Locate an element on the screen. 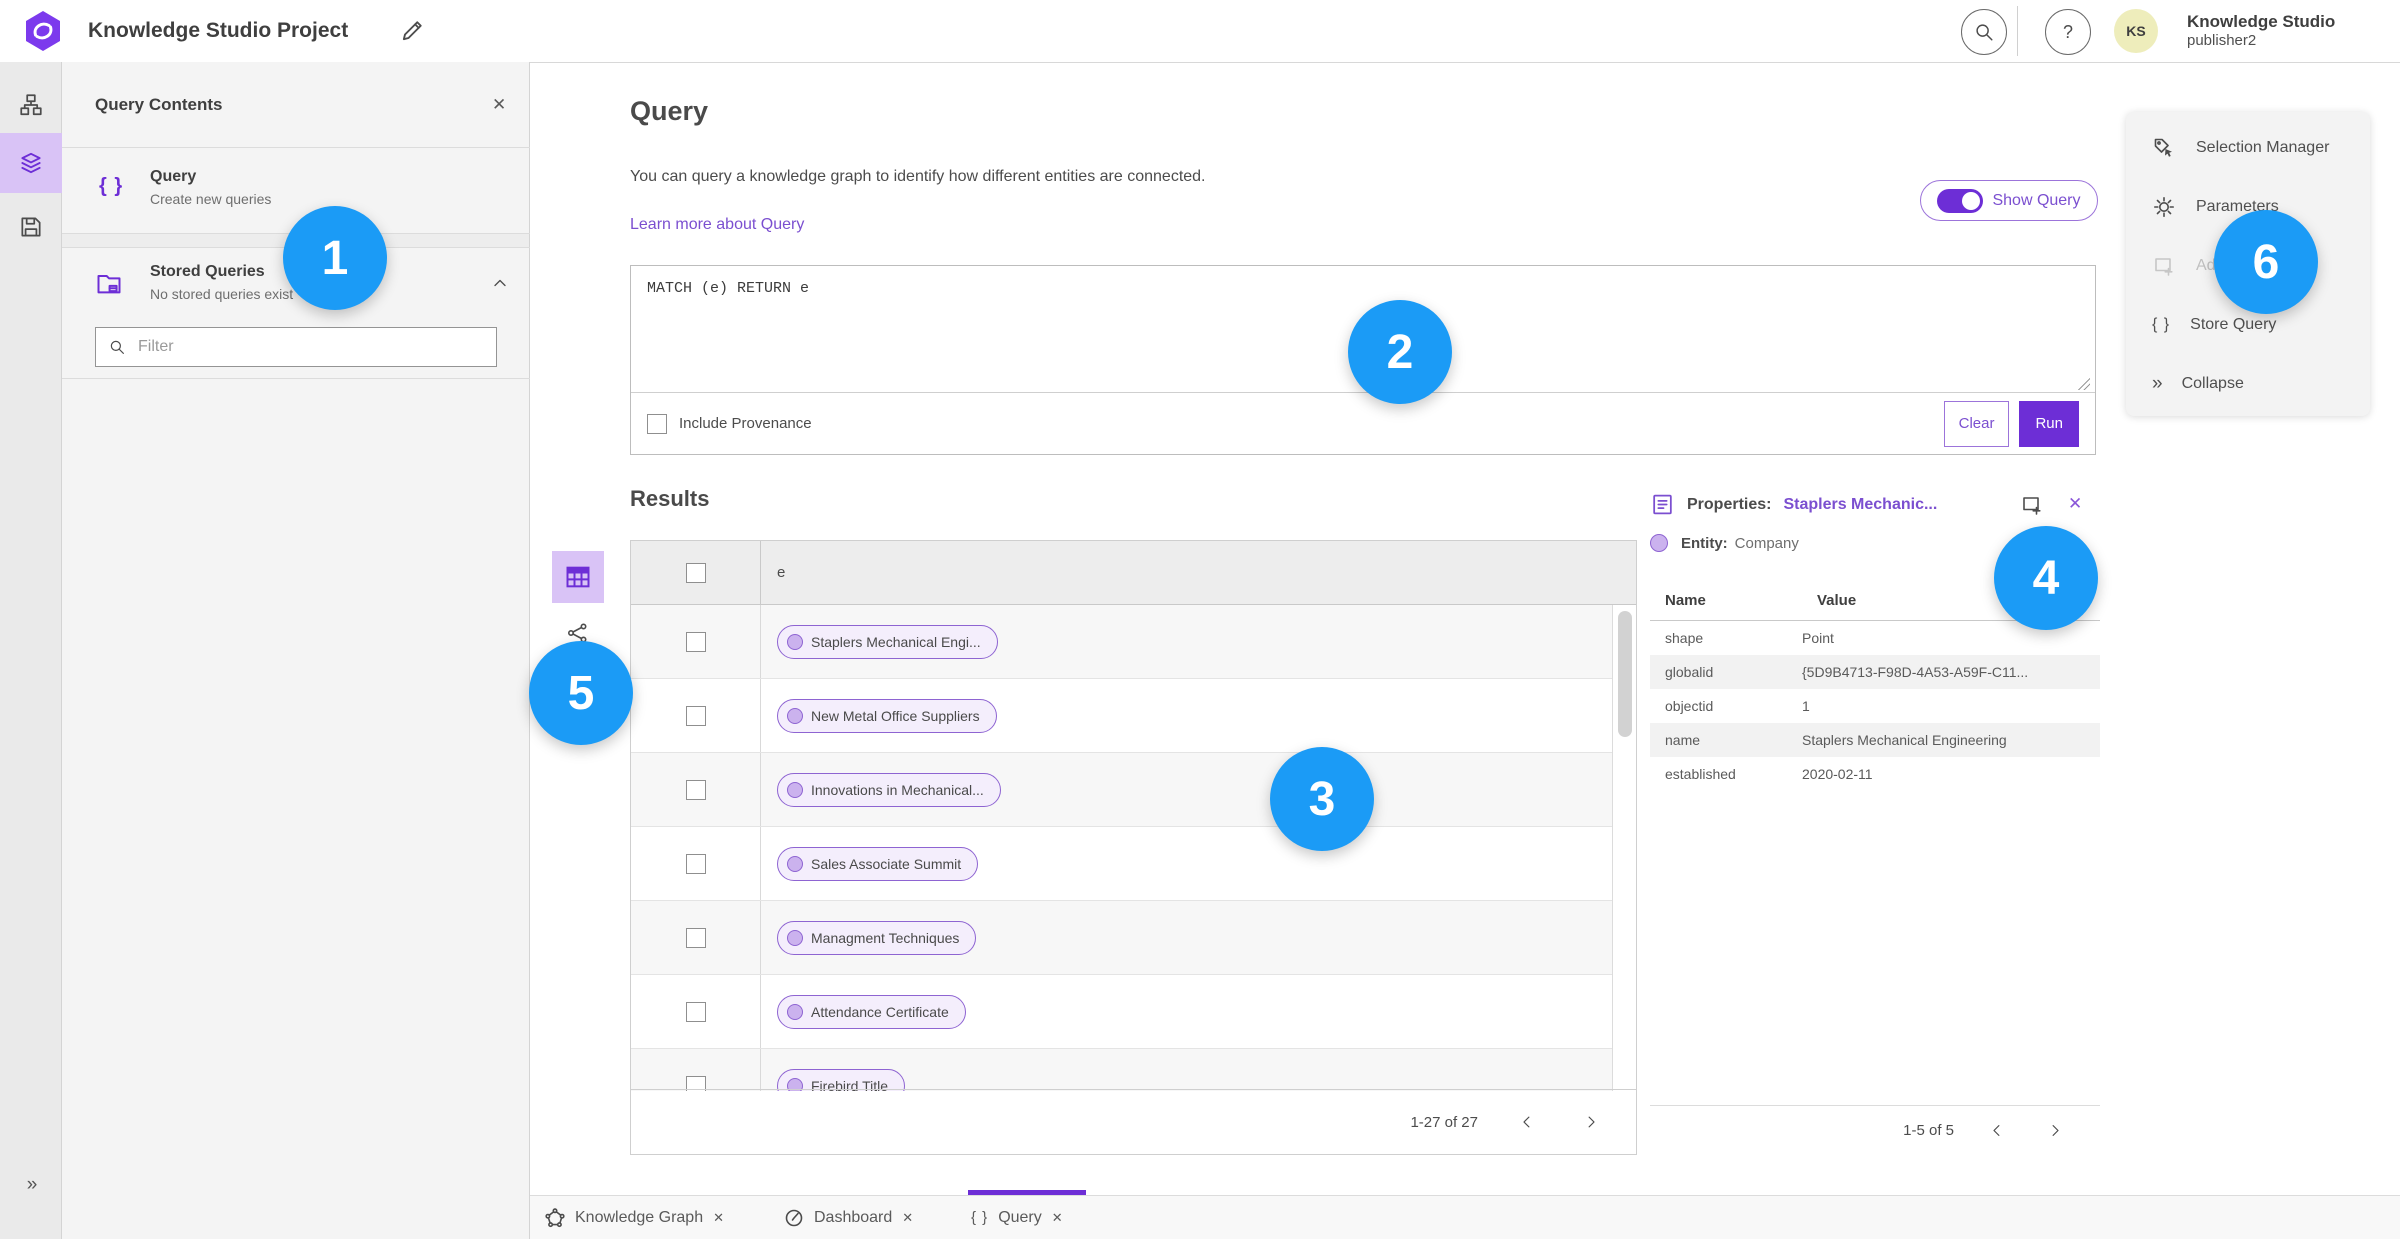  entity-dot-icon is located at coordinates (795, 863).